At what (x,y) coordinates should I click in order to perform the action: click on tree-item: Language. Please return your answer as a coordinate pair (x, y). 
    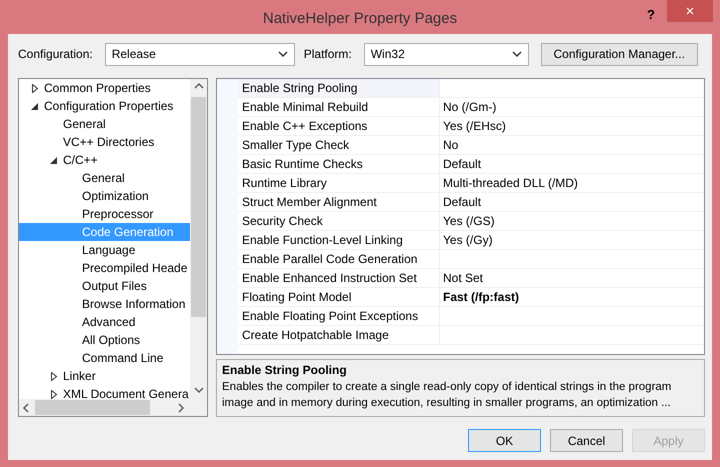
    Looking at the image, I should click on (104, 250).